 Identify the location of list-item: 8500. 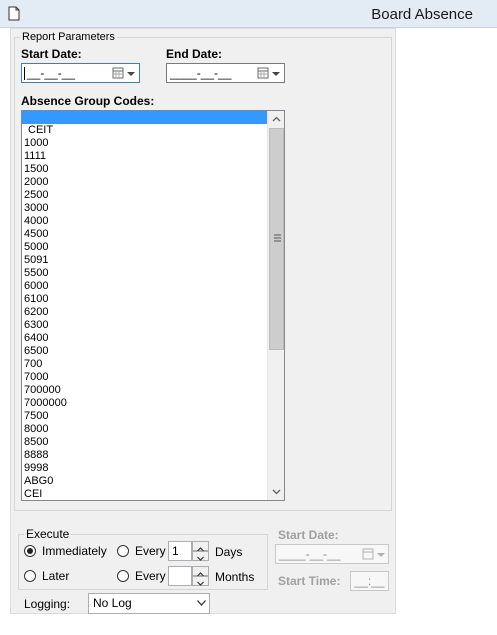
(153, 442).